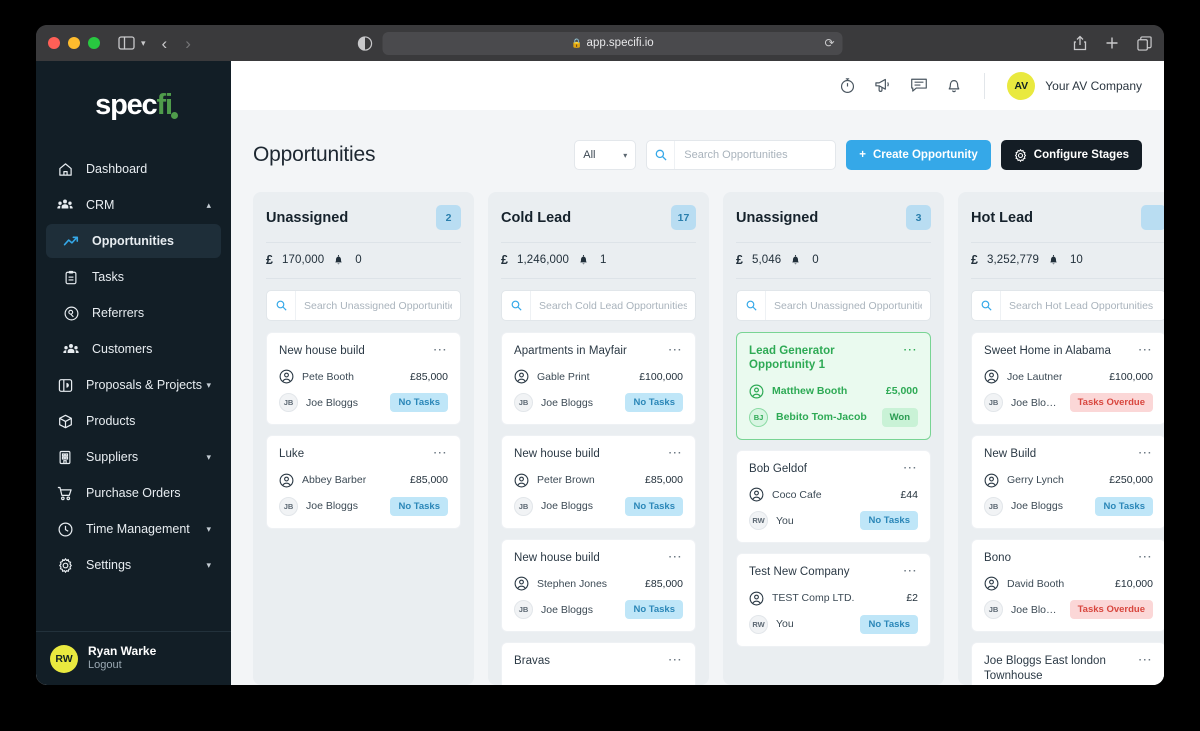 The height and width of the screenshot is (731, 1200). What do you see at coordinates (899, 417) in the screenshot?
I see `status-badge: Won` at bounding box center [899, 417].